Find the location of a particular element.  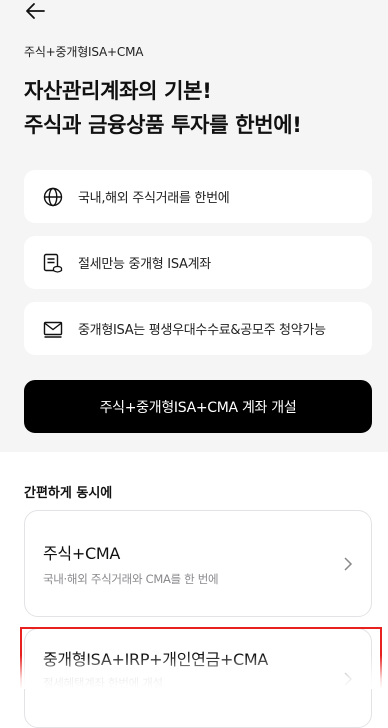

headline-line-2: 주식과 금융상품 투자를 한번에! is located at coordinates (163, 125).